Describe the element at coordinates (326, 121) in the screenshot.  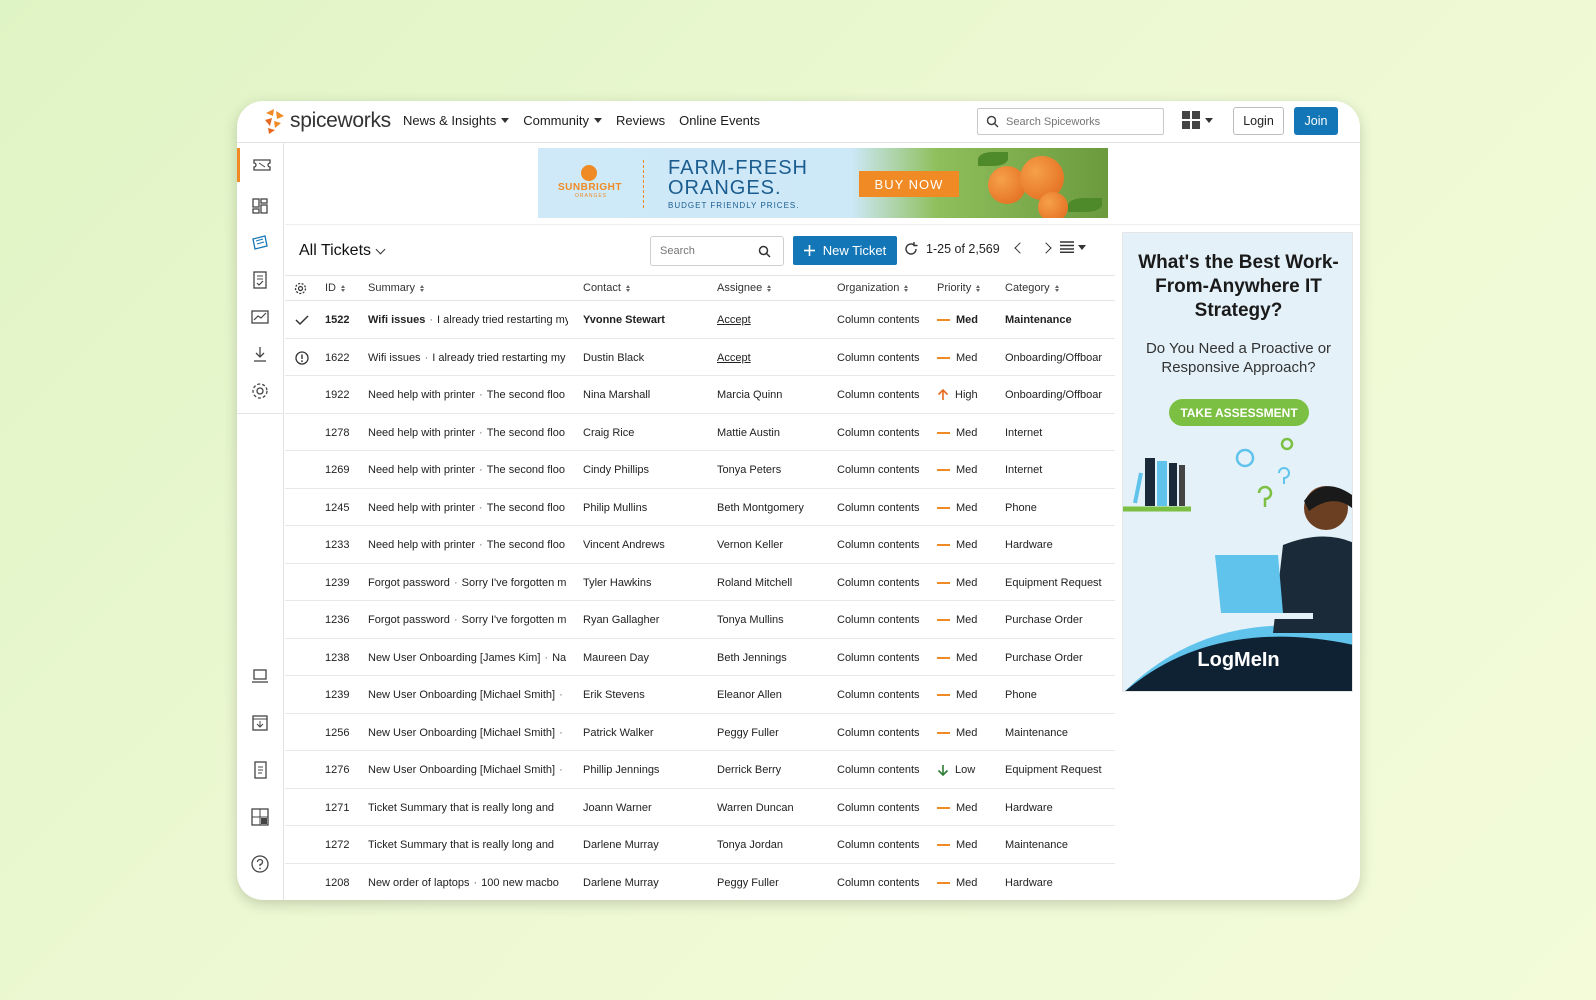
I see `spiceworks-logo: spiceworks` at that location.